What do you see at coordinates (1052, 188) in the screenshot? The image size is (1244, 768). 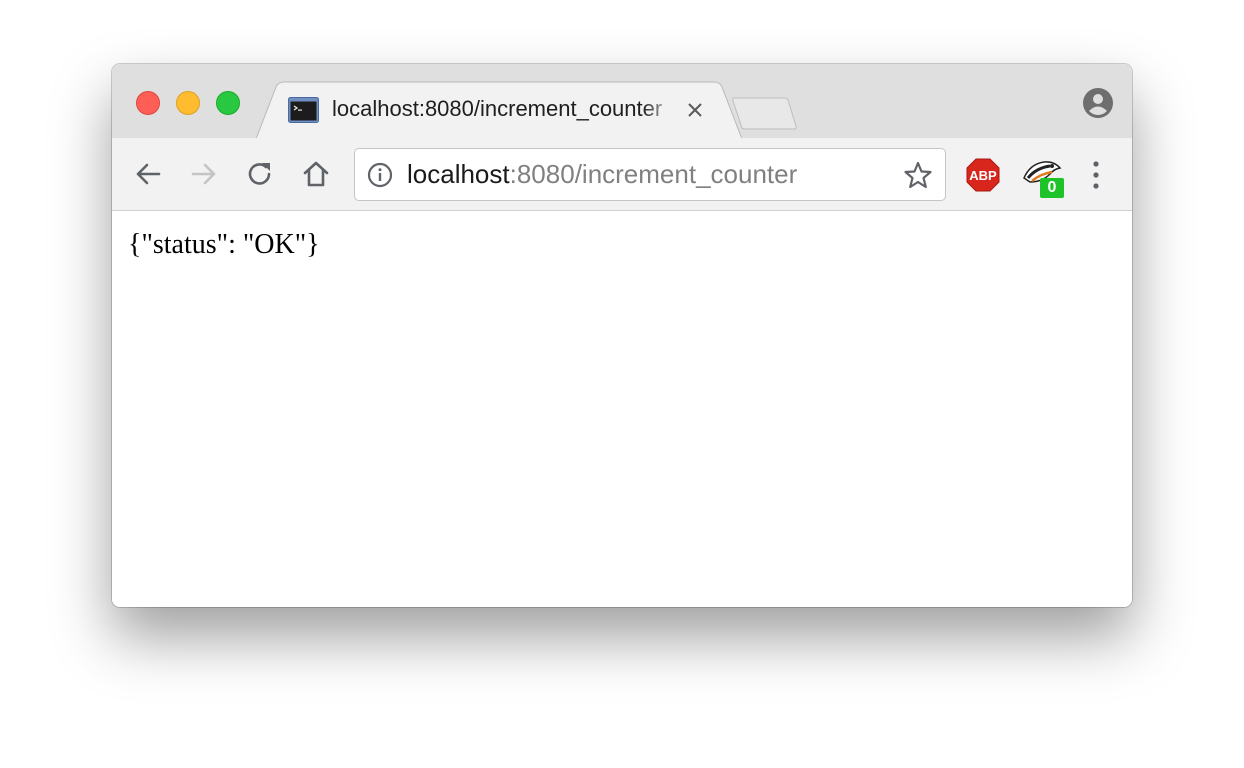 I see `tracker-count-badge: 0` at bounding box center [1052, 188].